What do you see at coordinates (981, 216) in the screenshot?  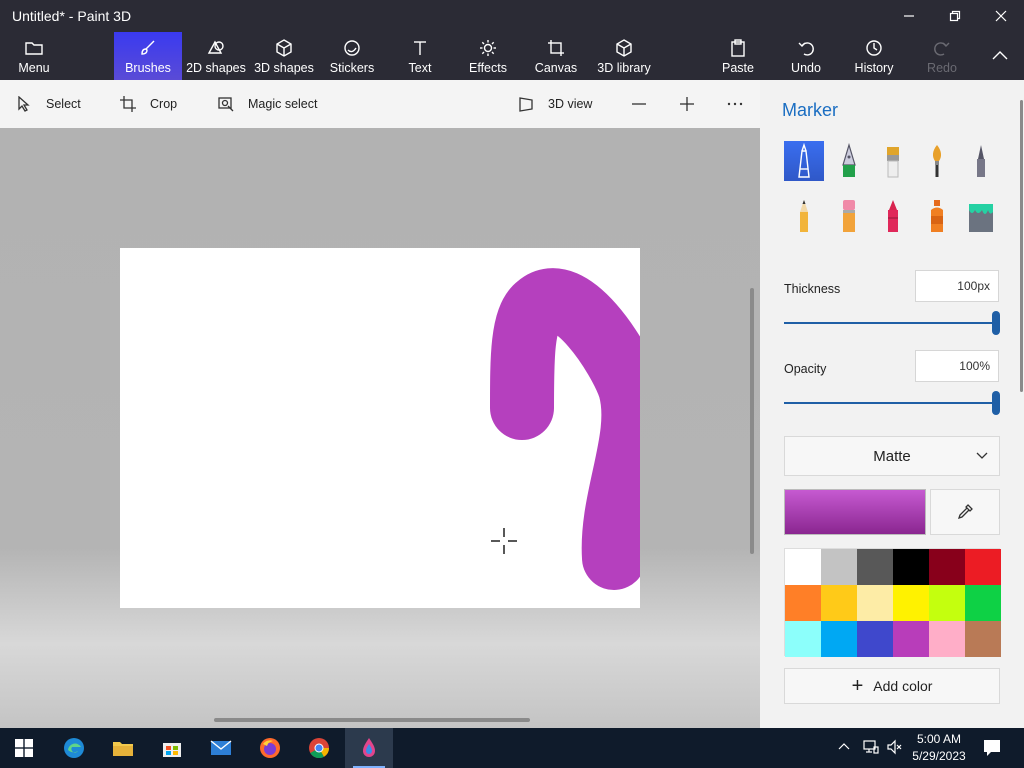 I see `fill-brush` at bounding box center [981, 216].